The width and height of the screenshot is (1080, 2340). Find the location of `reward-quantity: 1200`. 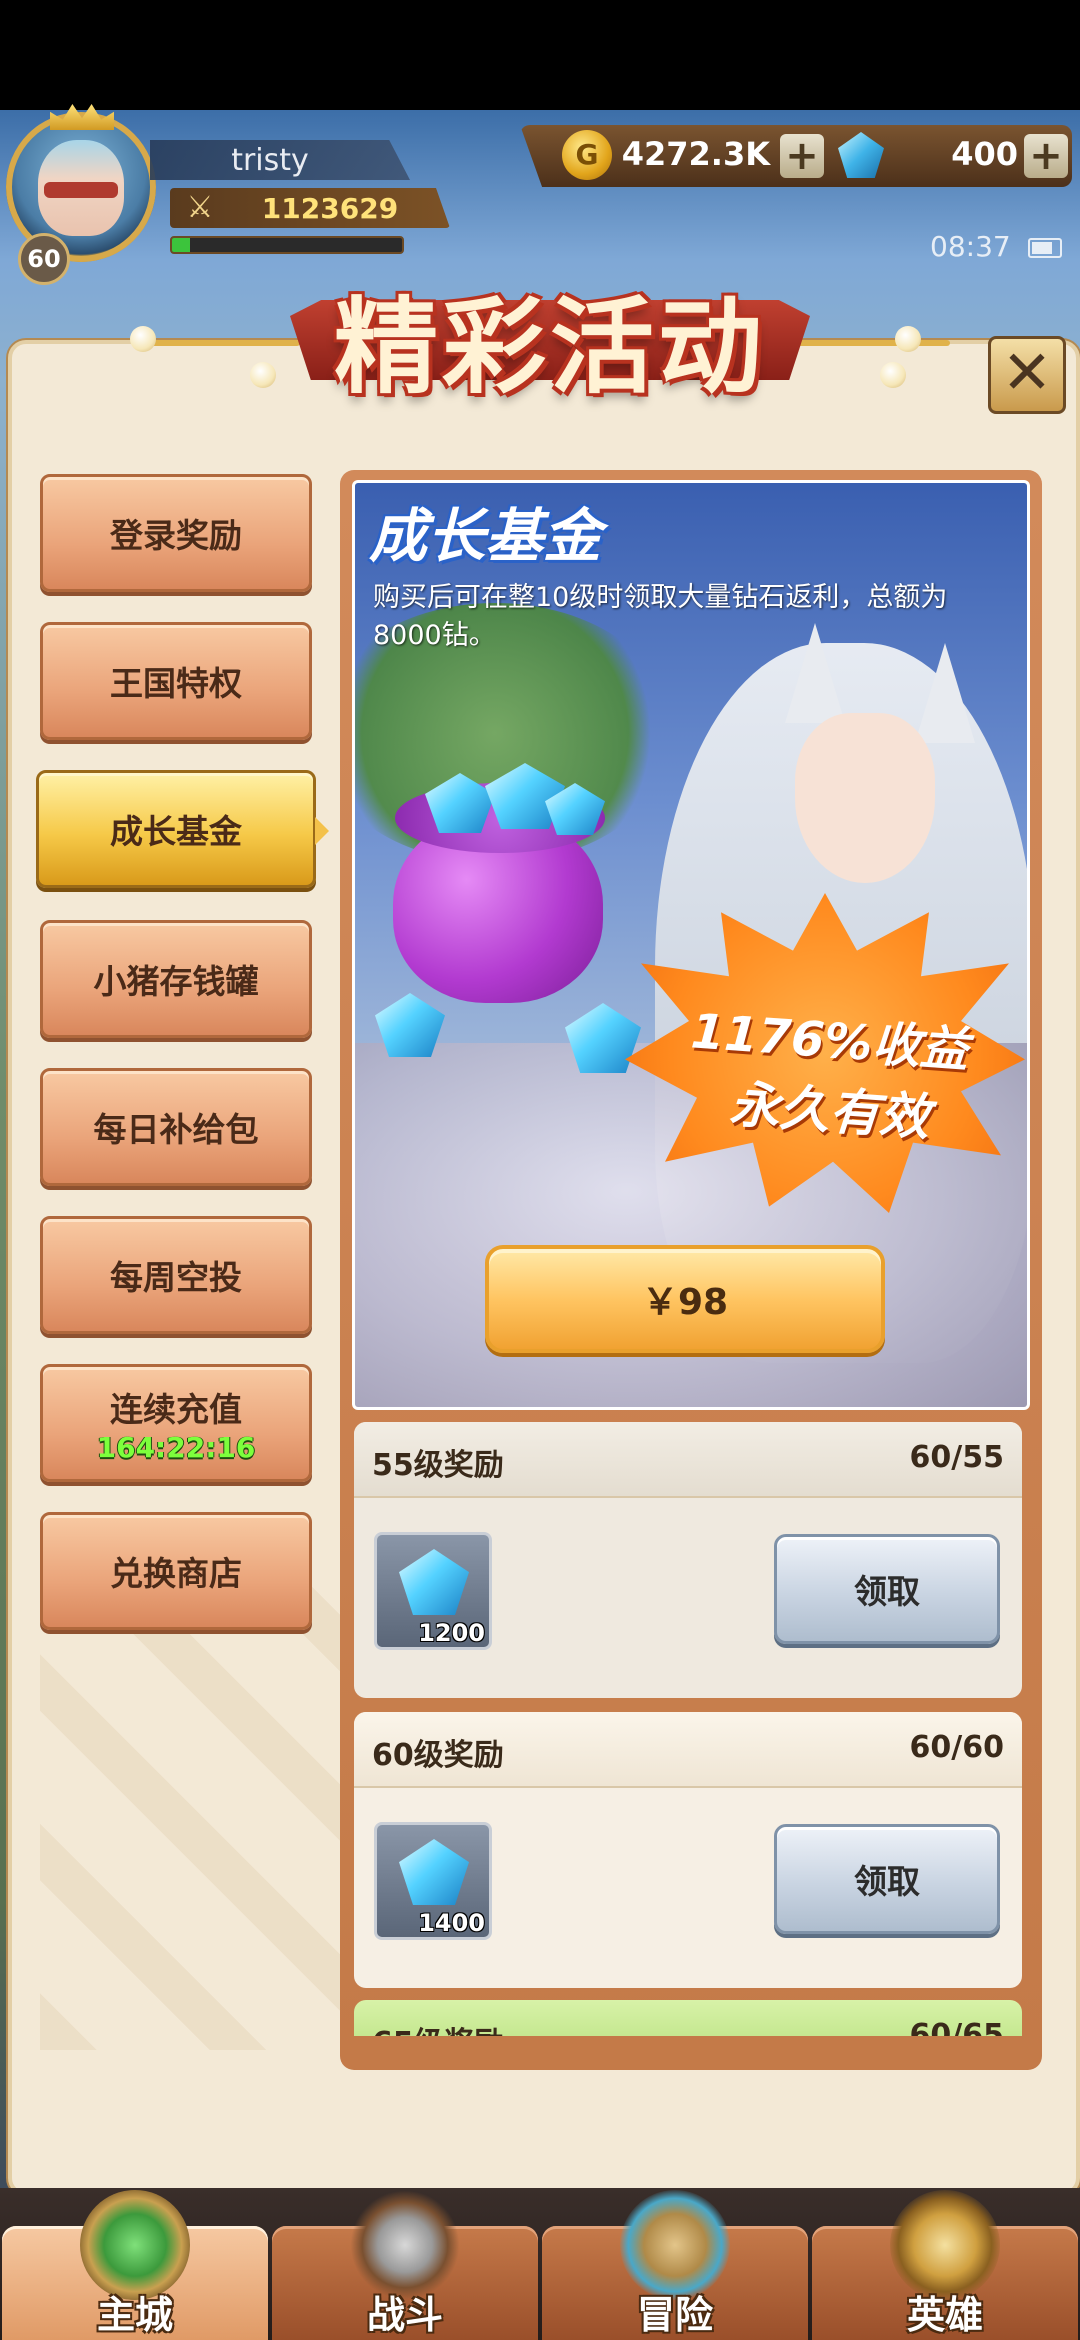

reward-quantity: 1200 is located at coordinates (451, 1633).